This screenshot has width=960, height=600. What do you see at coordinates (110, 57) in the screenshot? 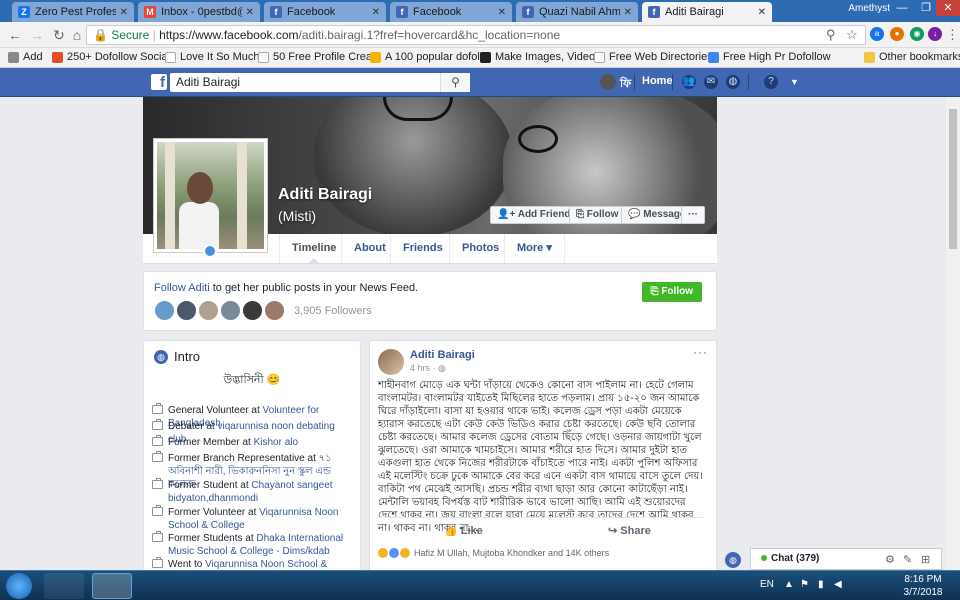
I see `bookmark-item: 250+ Dofollow Socia` at bounding box center [110, 57].